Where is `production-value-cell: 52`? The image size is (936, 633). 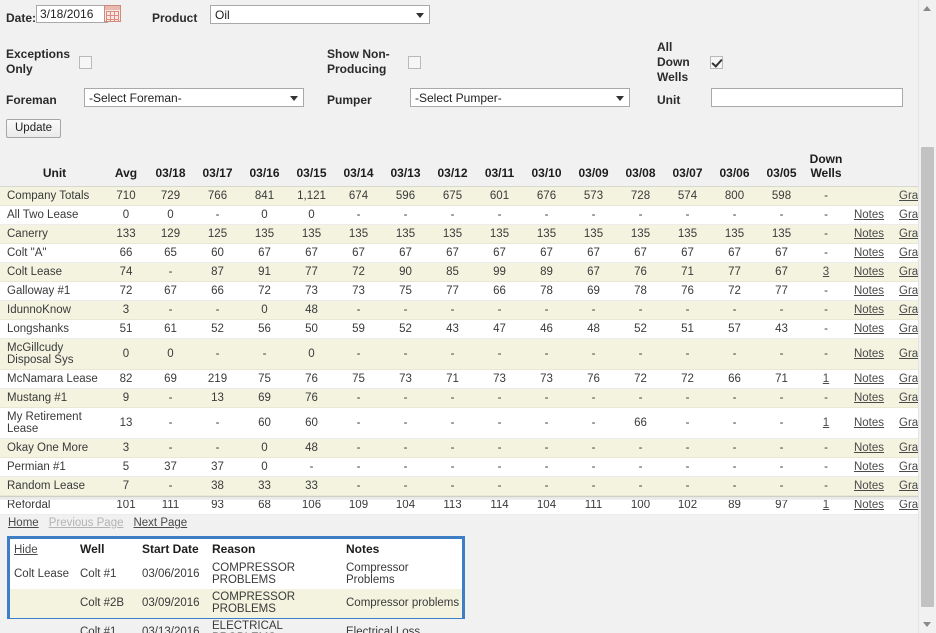
production-value-cell: 52 is located at coordinates (640, 329).